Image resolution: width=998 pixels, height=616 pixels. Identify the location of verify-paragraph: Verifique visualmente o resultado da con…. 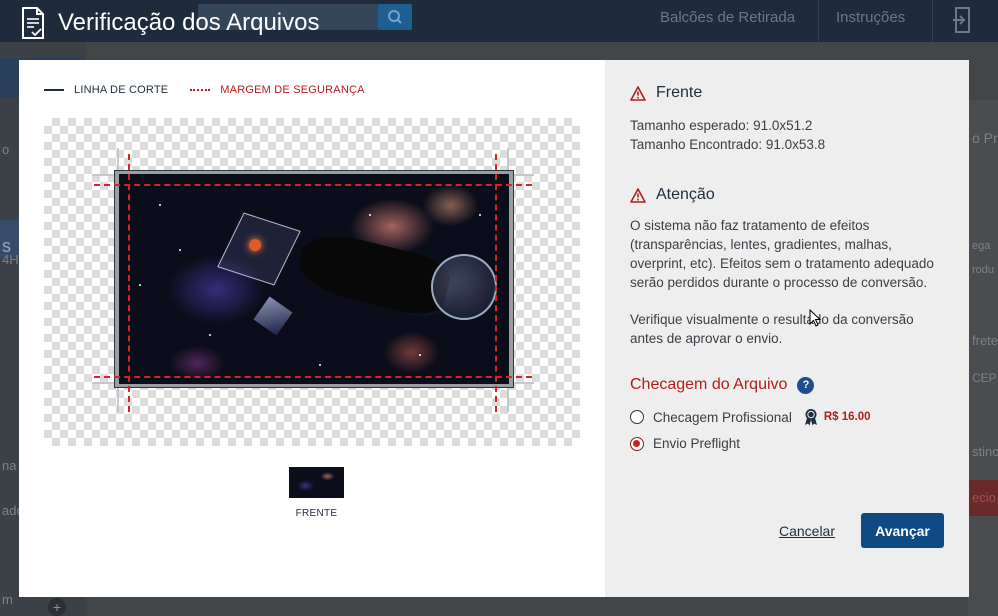
(772, 329).